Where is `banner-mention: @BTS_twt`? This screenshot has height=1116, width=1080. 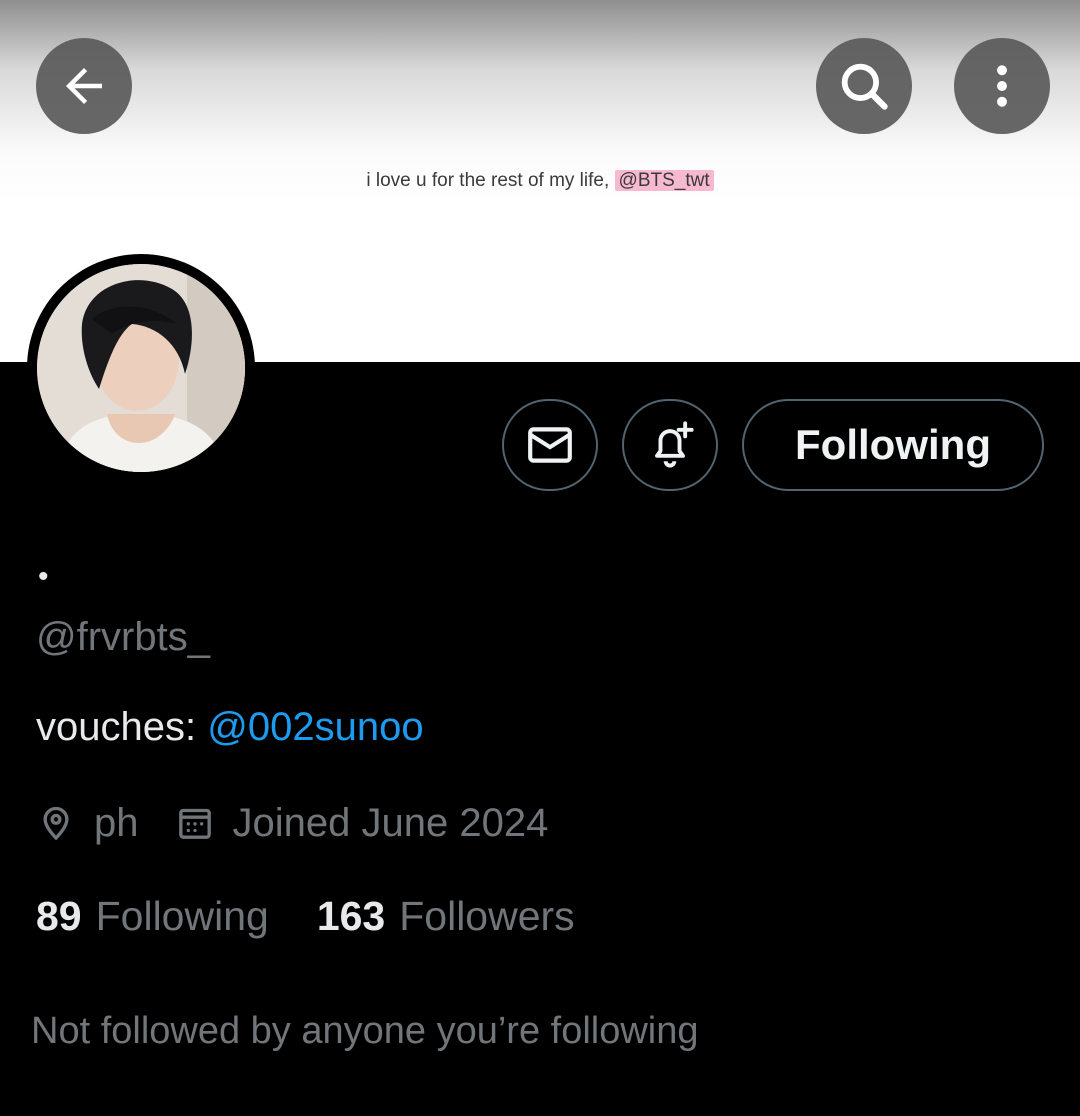 banner-mention: @BTS_twt is located at coordinates (664, 180).